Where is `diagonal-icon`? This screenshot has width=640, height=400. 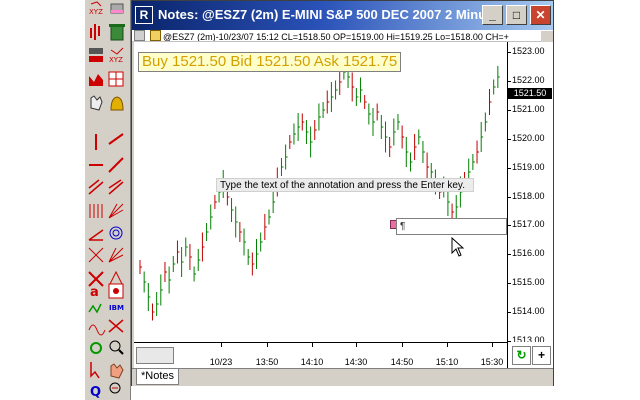 diagonal-icon is located at coordinates (116, 165).